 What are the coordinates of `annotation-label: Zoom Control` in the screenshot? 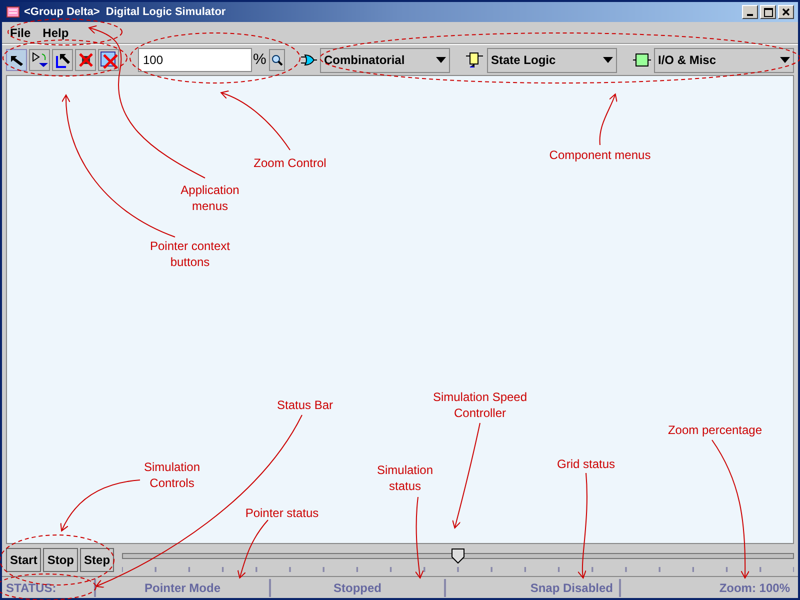 It's located at (290, 163).